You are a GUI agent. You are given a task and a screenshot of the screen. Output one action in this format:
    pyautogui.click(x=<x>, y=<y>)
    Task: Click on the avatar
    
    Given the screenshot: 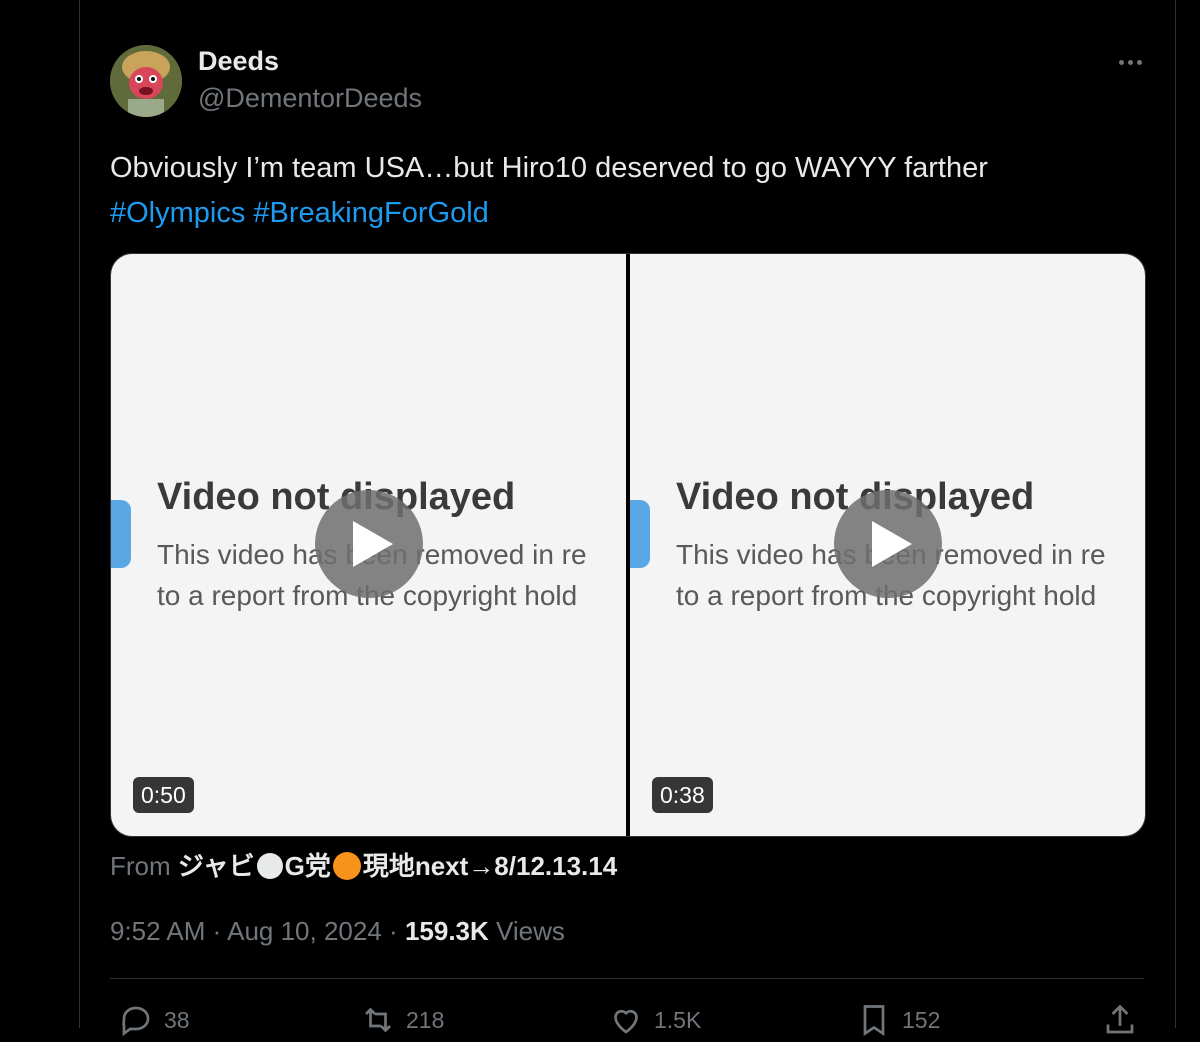 What is the action you would take?
    pyautogui.click(x=146, y=81)
    